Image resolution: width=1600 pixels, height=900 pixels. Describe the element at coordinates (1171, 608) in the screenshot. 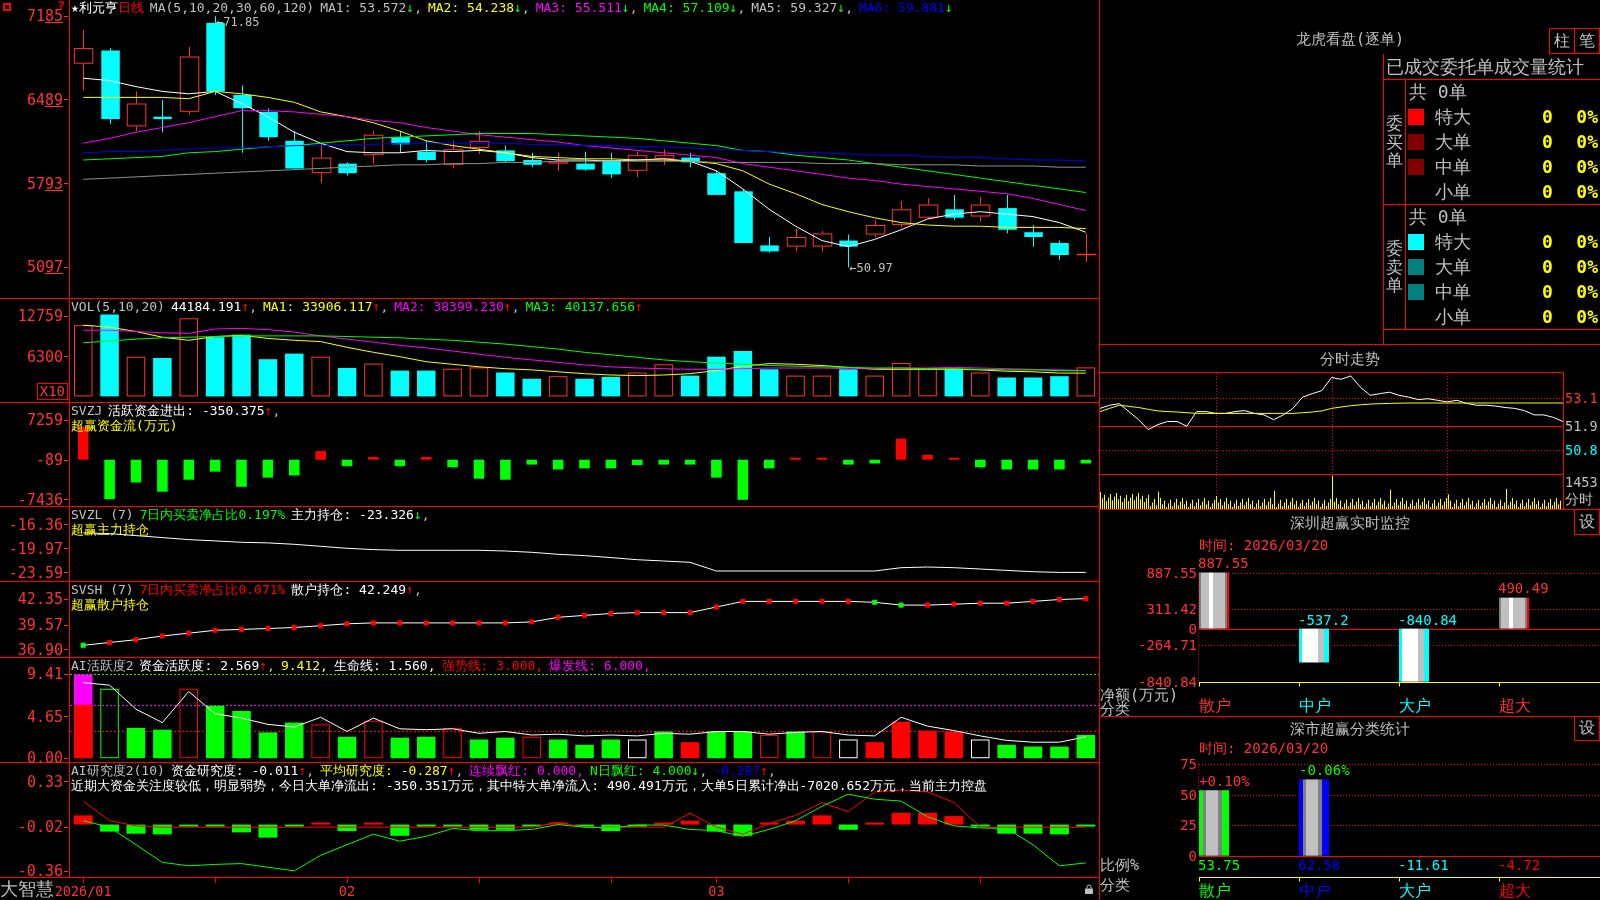

I see `axis-tick-label: 311.42` at that location.